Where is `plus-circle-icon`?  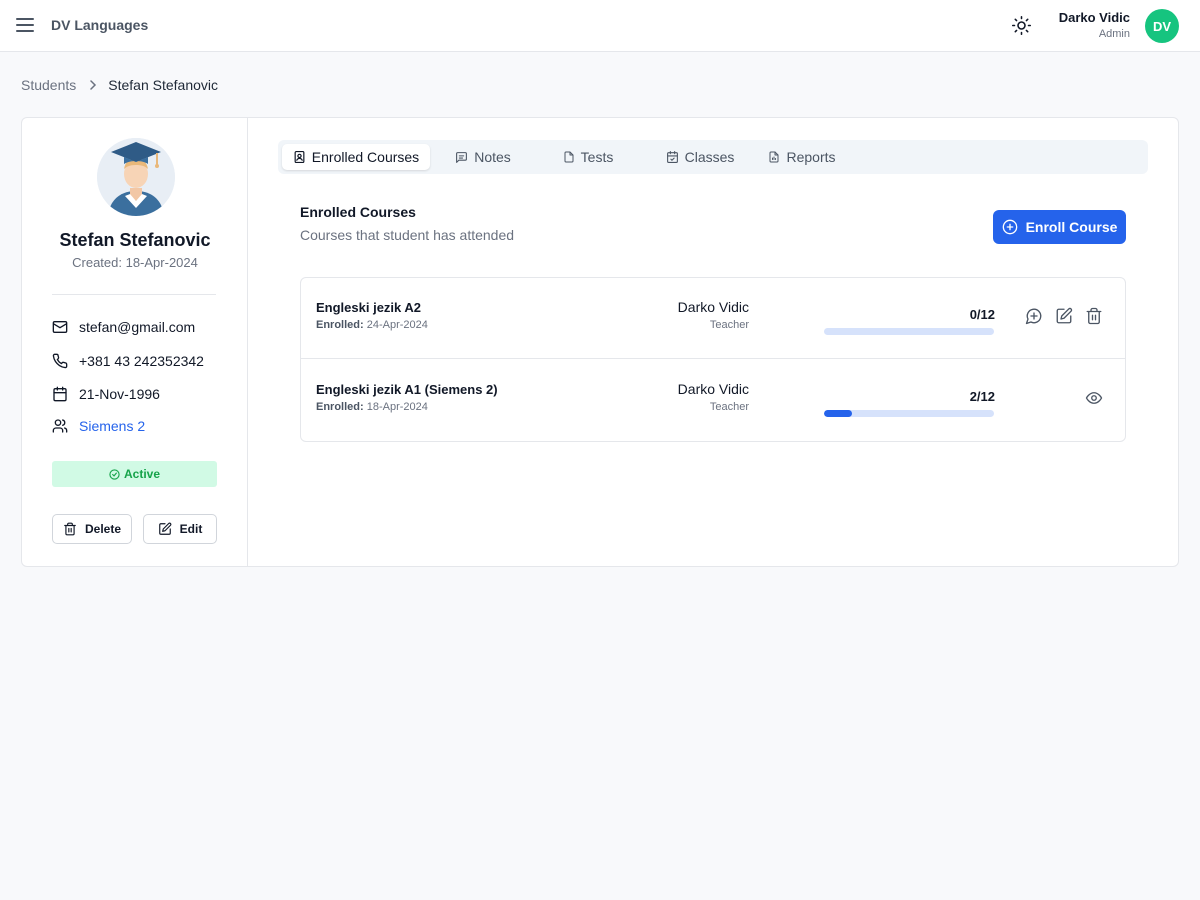
plus-circle-icon is located at coordinates (1014, 227).